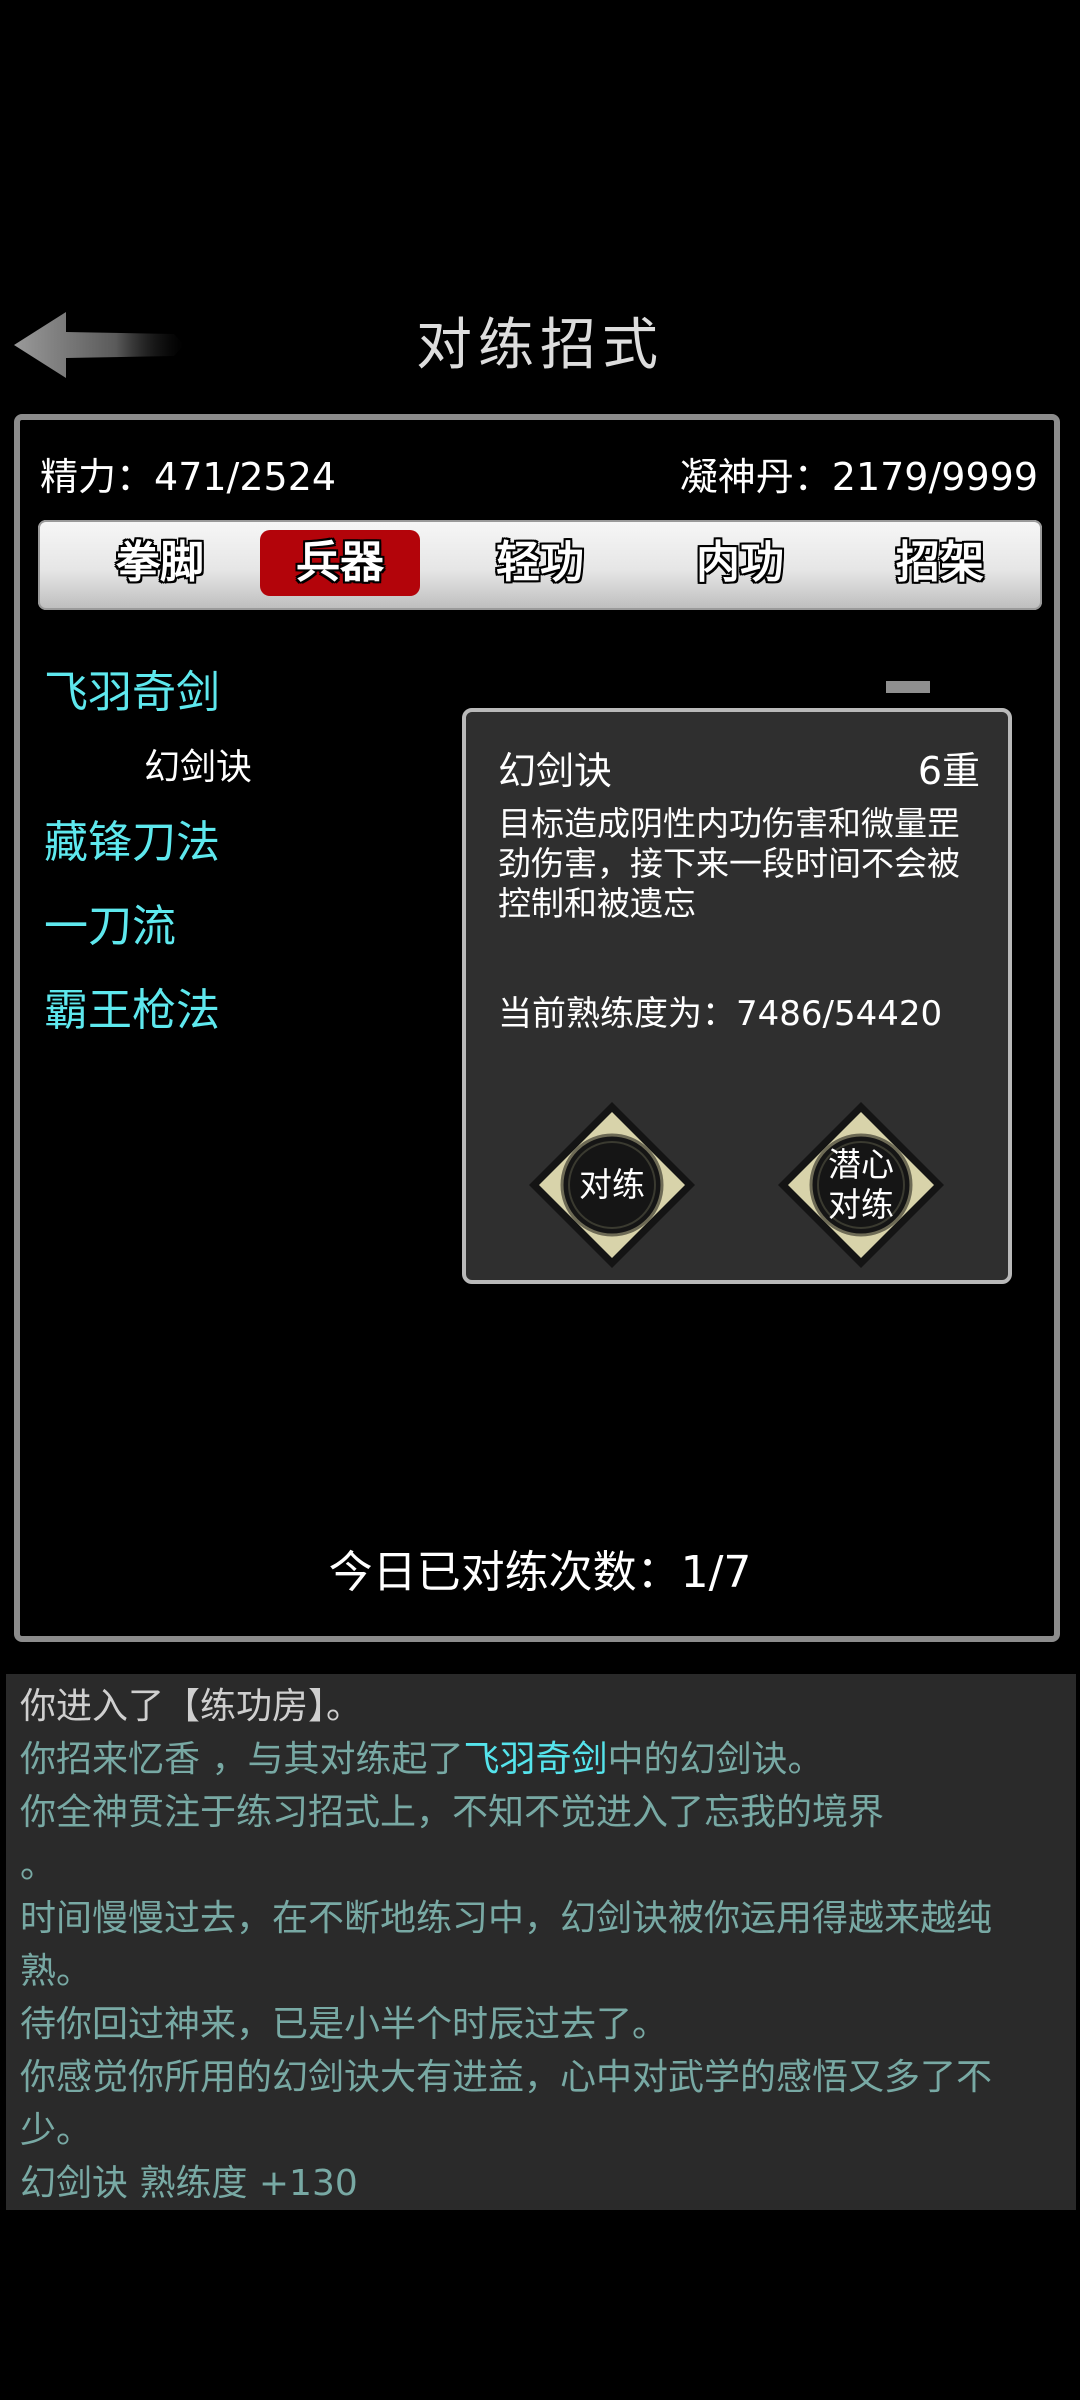 The width and height of the screenshot is (1080, 2400). I want to click on tab-weapon: 兵器, so click(340, 563).